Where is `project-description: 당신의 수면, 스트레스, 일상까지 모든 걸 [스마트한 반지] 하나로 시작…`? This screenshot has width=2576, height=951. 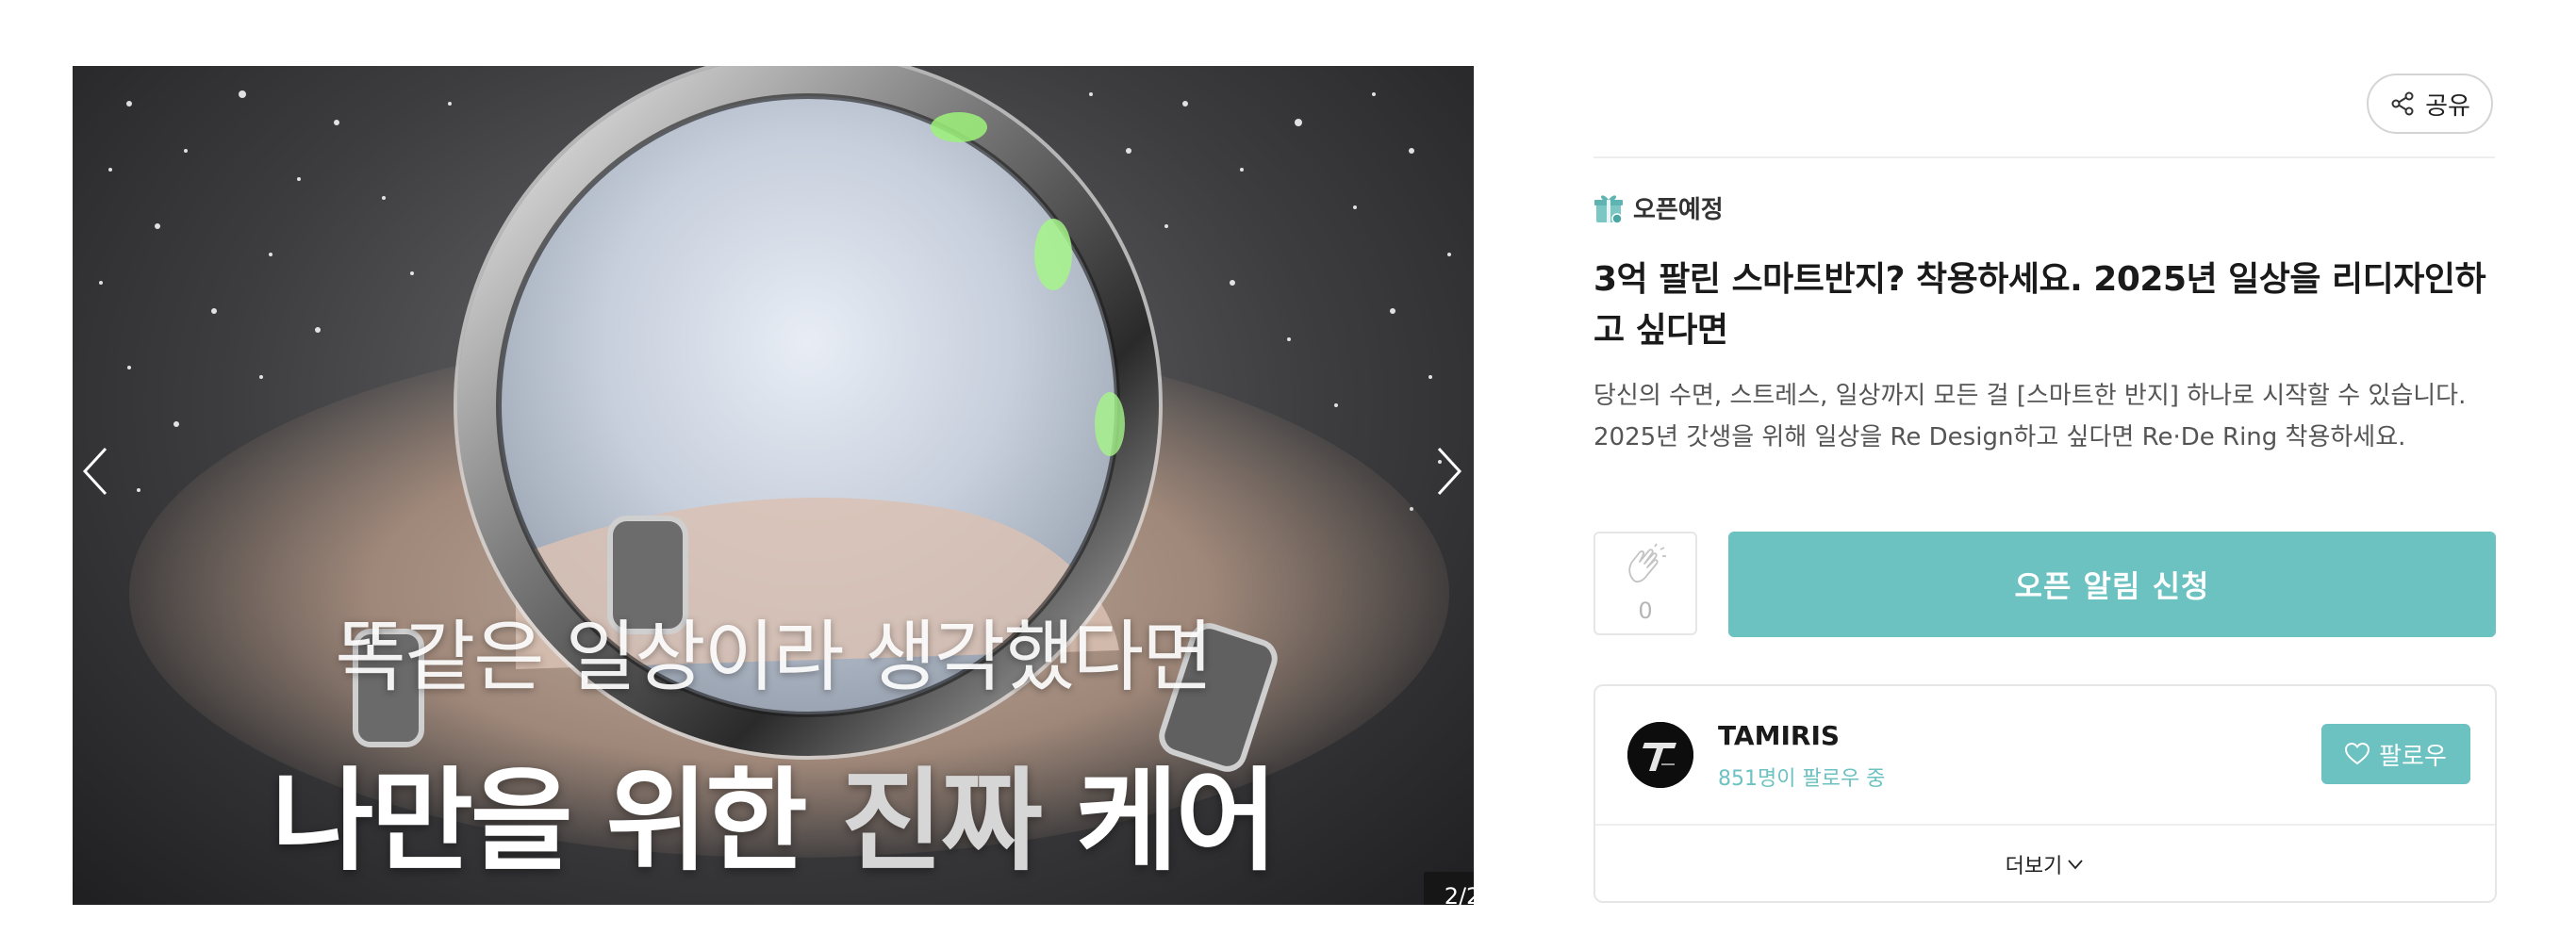 project-description: 당신의 수면, 스트레스, 일상까지 모든 걸 [스마트한 반지] 하나로 시작… is located at coordinates (2046, 417).